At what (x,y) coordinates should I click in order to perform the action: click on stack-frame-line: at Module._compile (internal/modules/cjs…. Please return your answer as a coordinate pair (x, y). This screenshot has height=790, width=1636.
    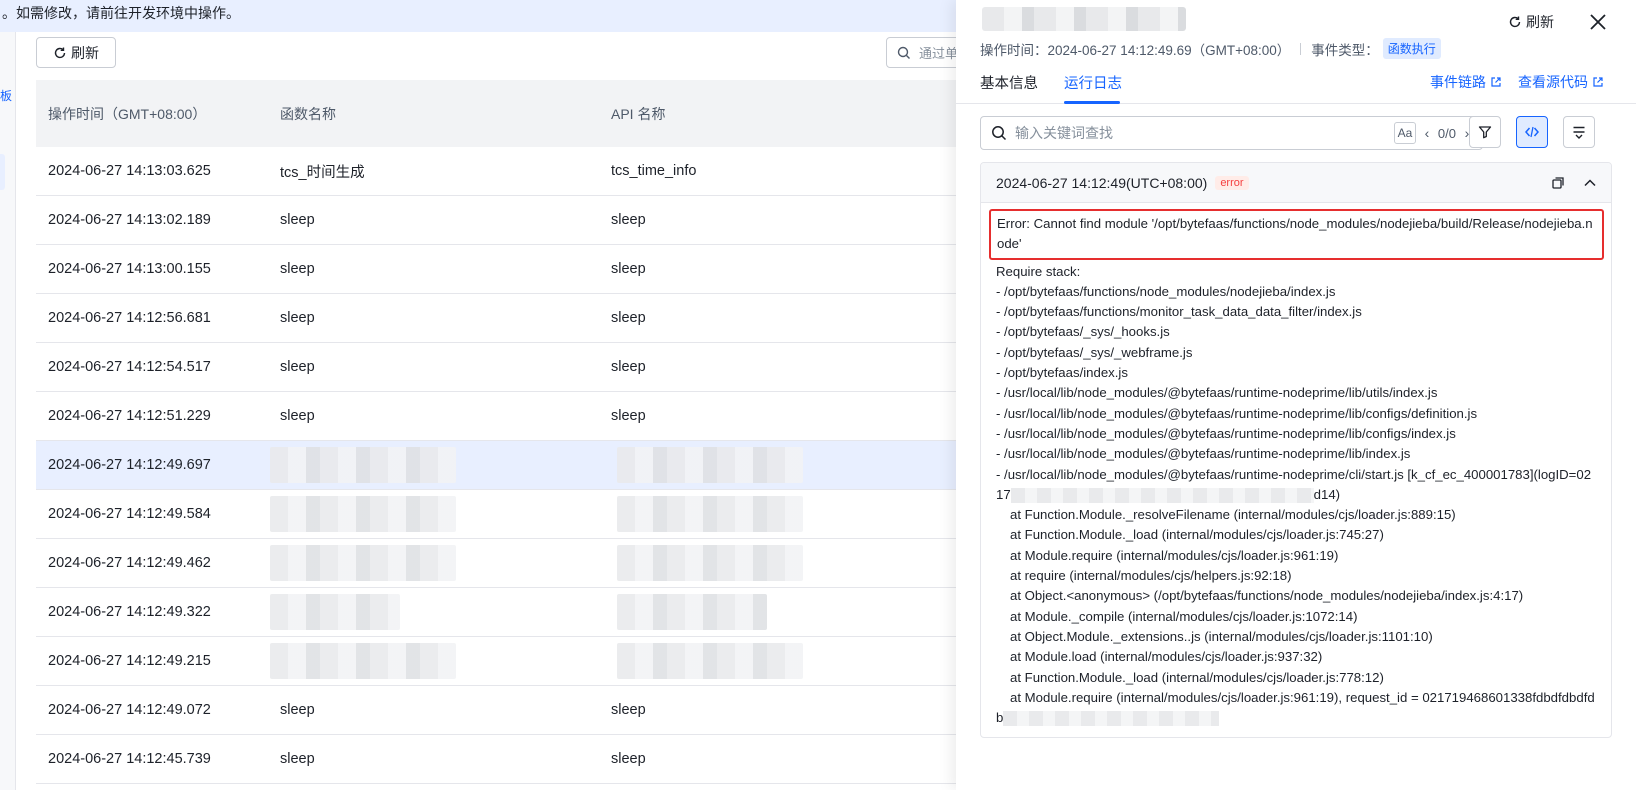
    Looking at the image, I should click on (1184, 616).